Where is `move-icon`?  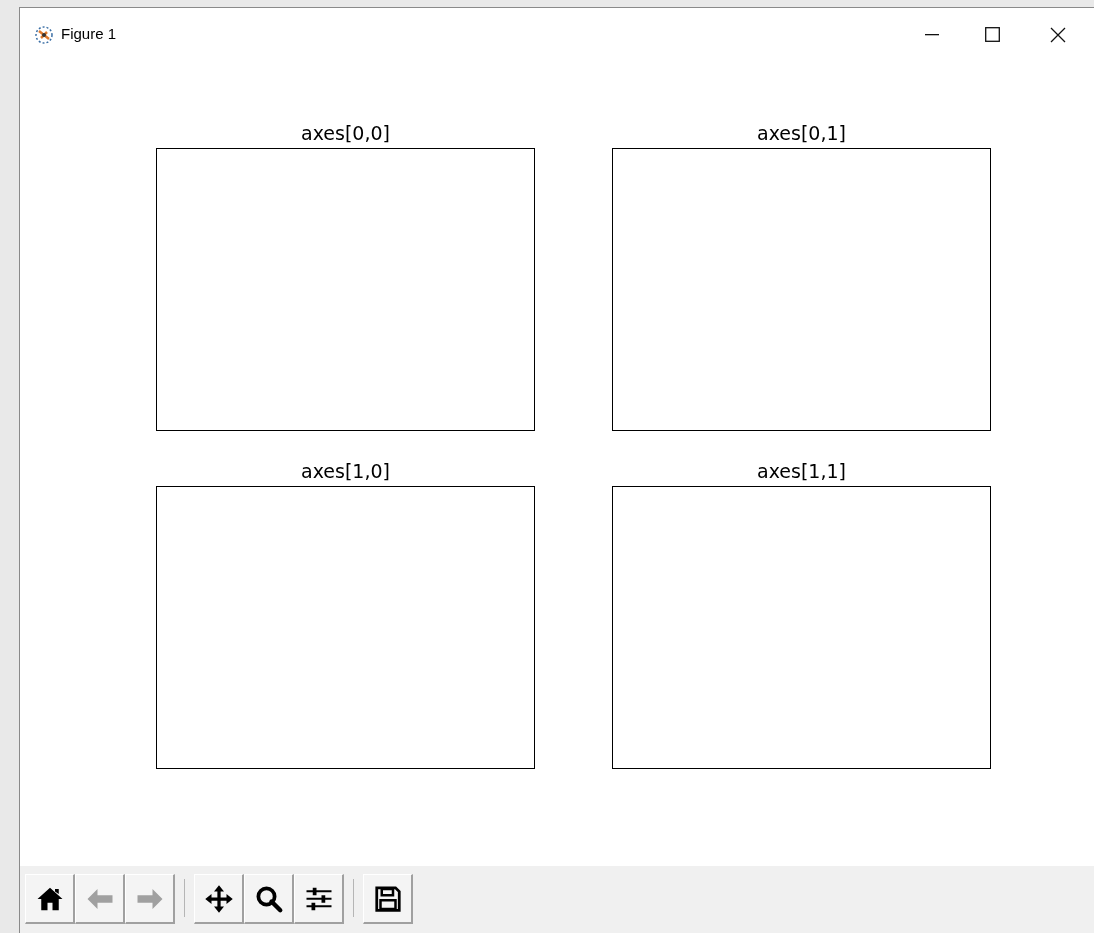
move-icon is located at coordinates (218, 898).